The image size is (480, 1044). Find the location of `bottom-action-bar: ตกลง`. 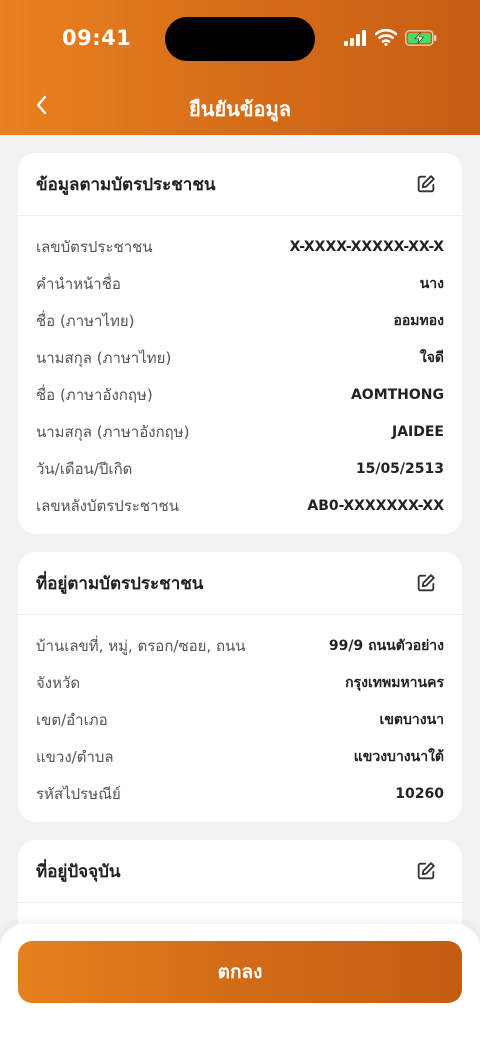

bottom-action-bar: ตกลง is located at coordinates (240, 984).